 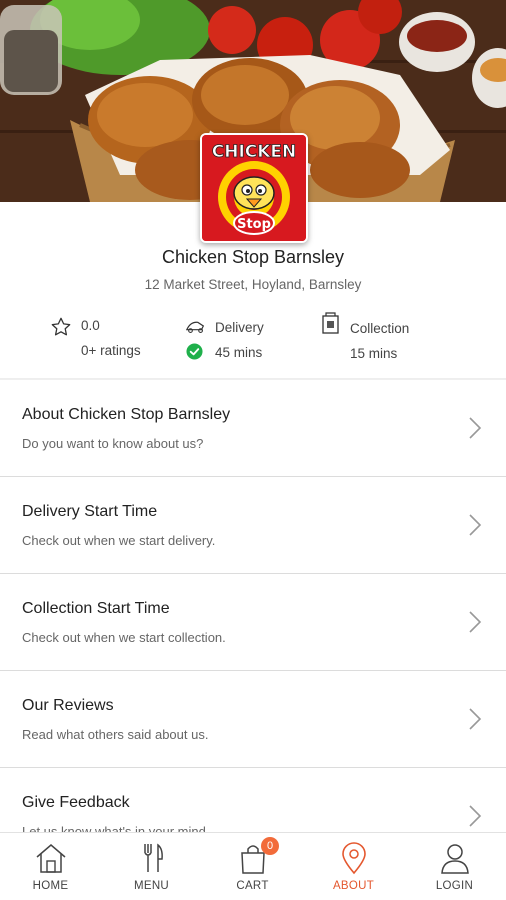 I want to click on tab-login: LOGIN, so click(x=454, y=866).